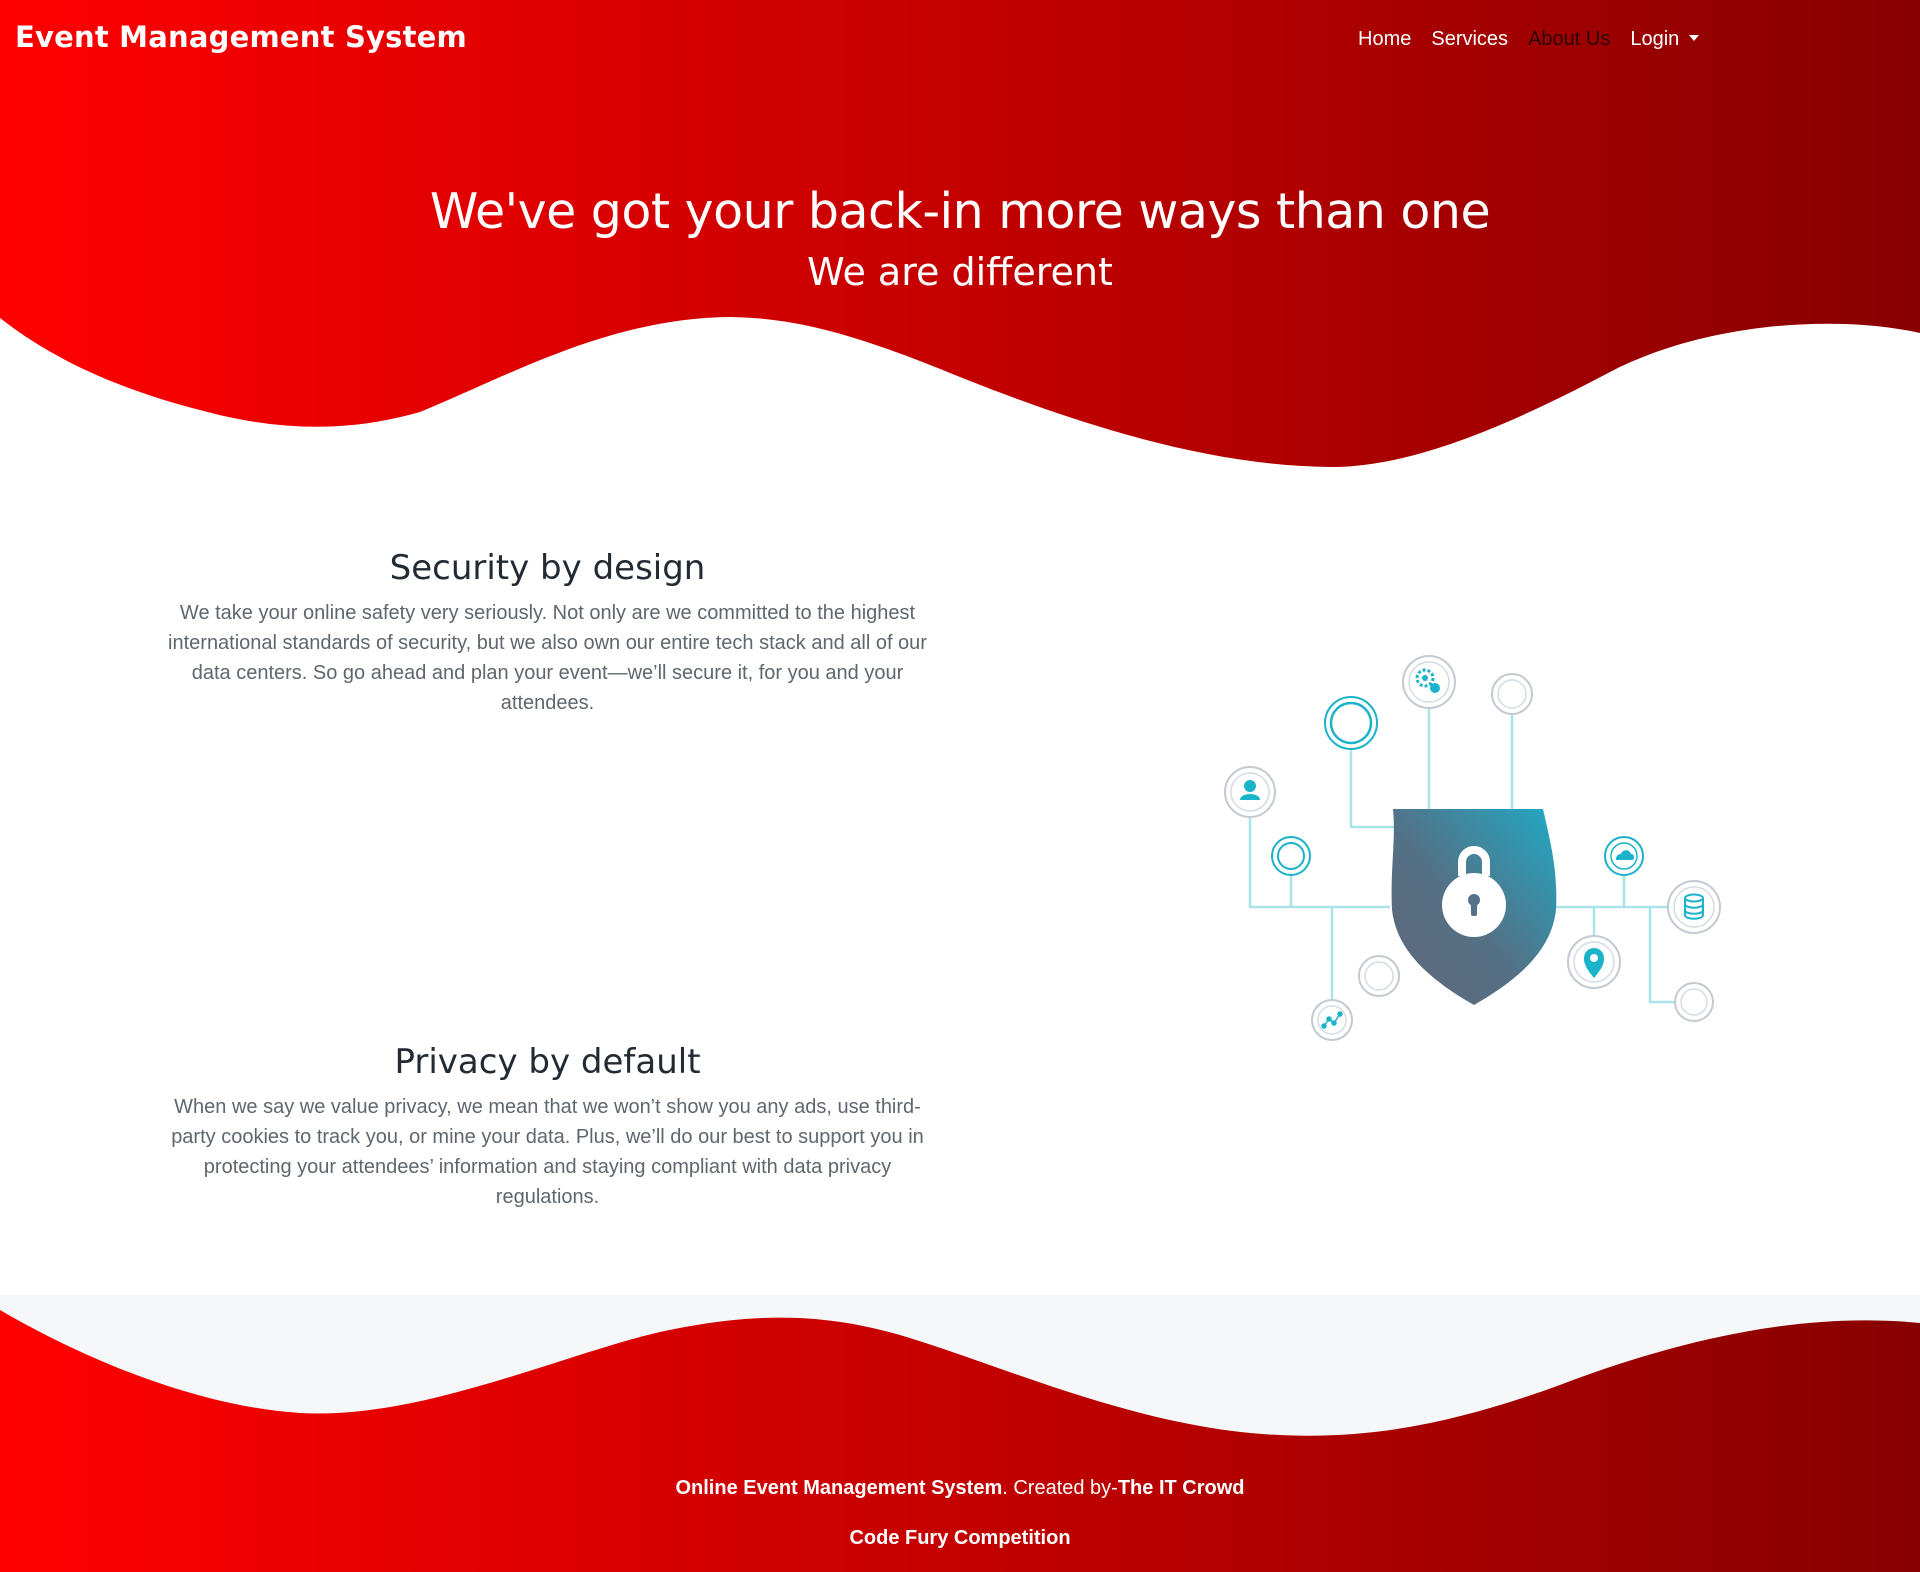  Describe the element at coordinates (1332, 1020) in the screenshot. I see `graph-node` at that location.